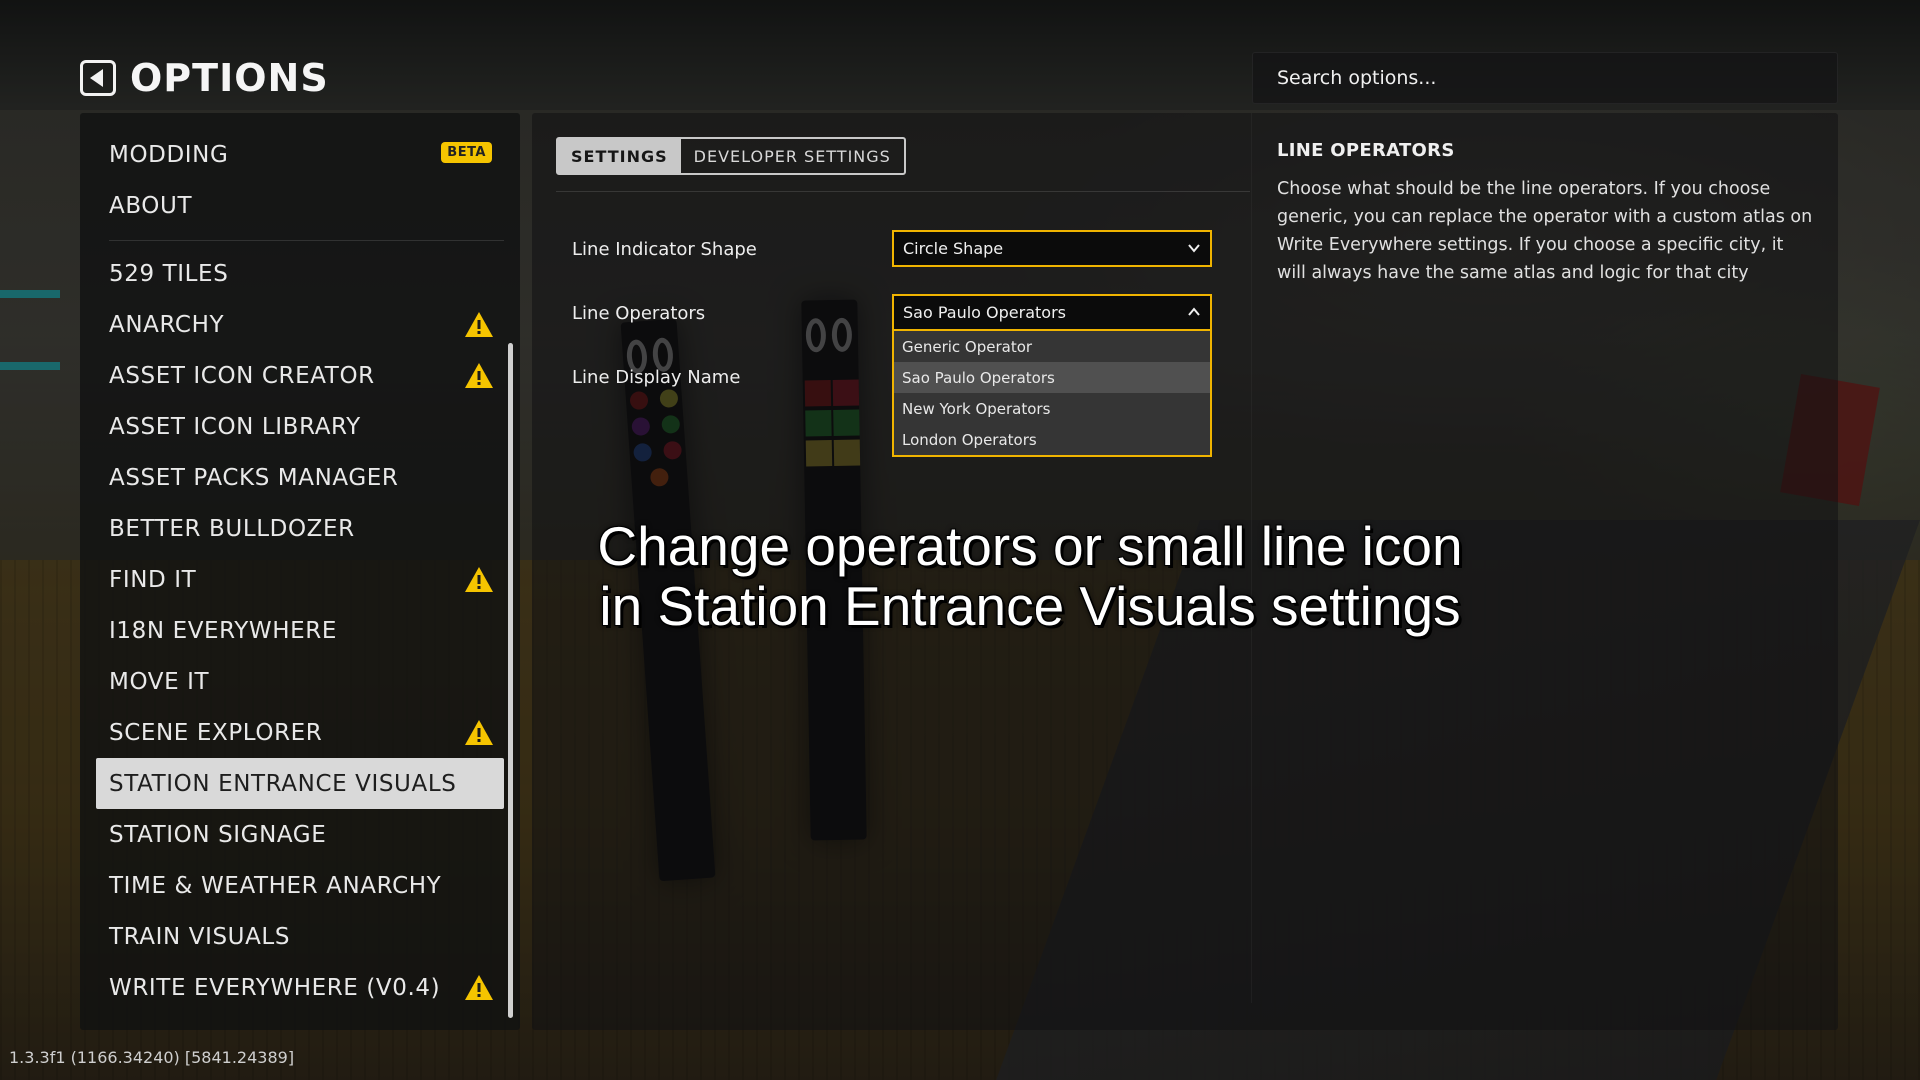 This screenshot has height=1080, width=1920. I want to click on sidebar-item-i18n-everywhere: I18N EVERYWHERE, so click(300, 630).